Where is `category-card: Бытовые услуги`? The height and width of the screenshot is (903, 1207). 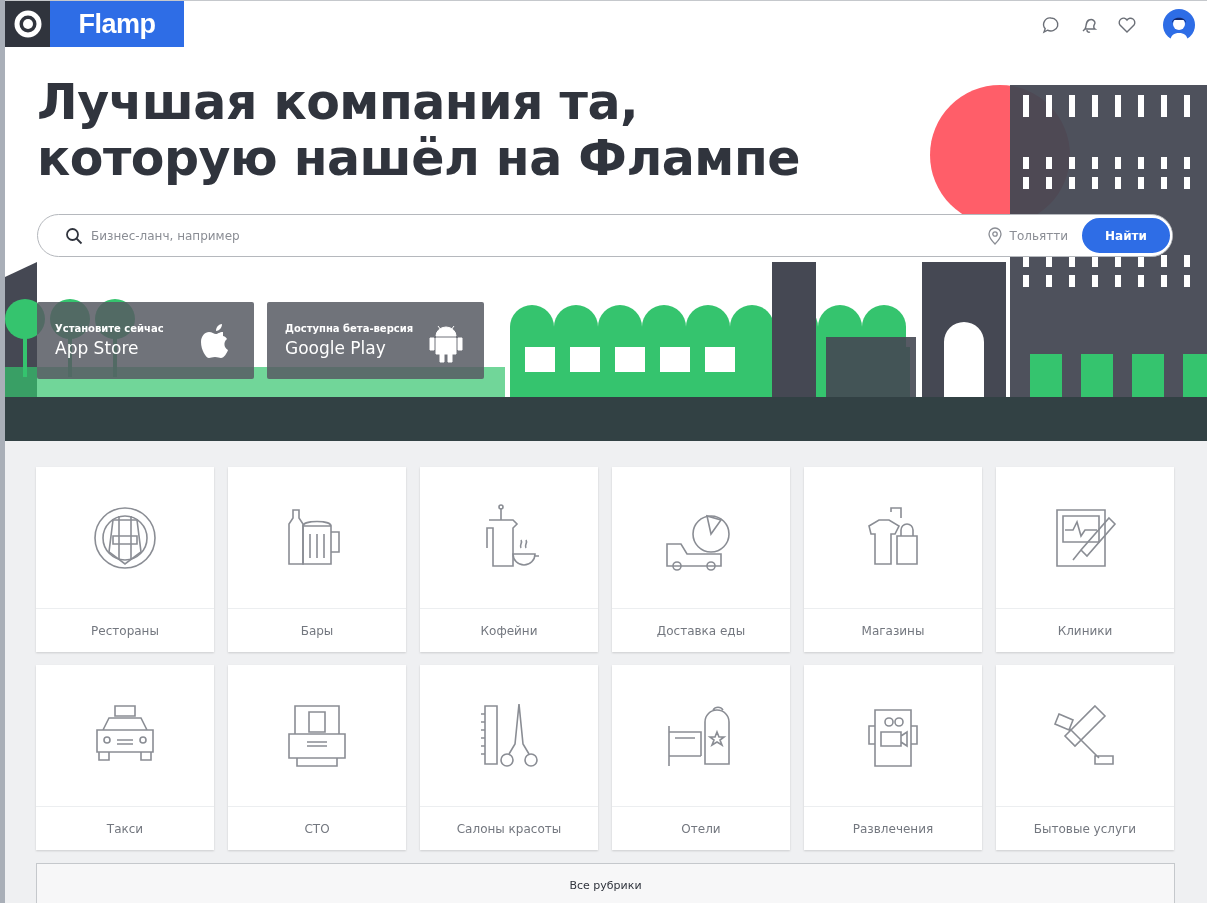
category-card: Бытовые услуги is located at coordinates (1085, 757).